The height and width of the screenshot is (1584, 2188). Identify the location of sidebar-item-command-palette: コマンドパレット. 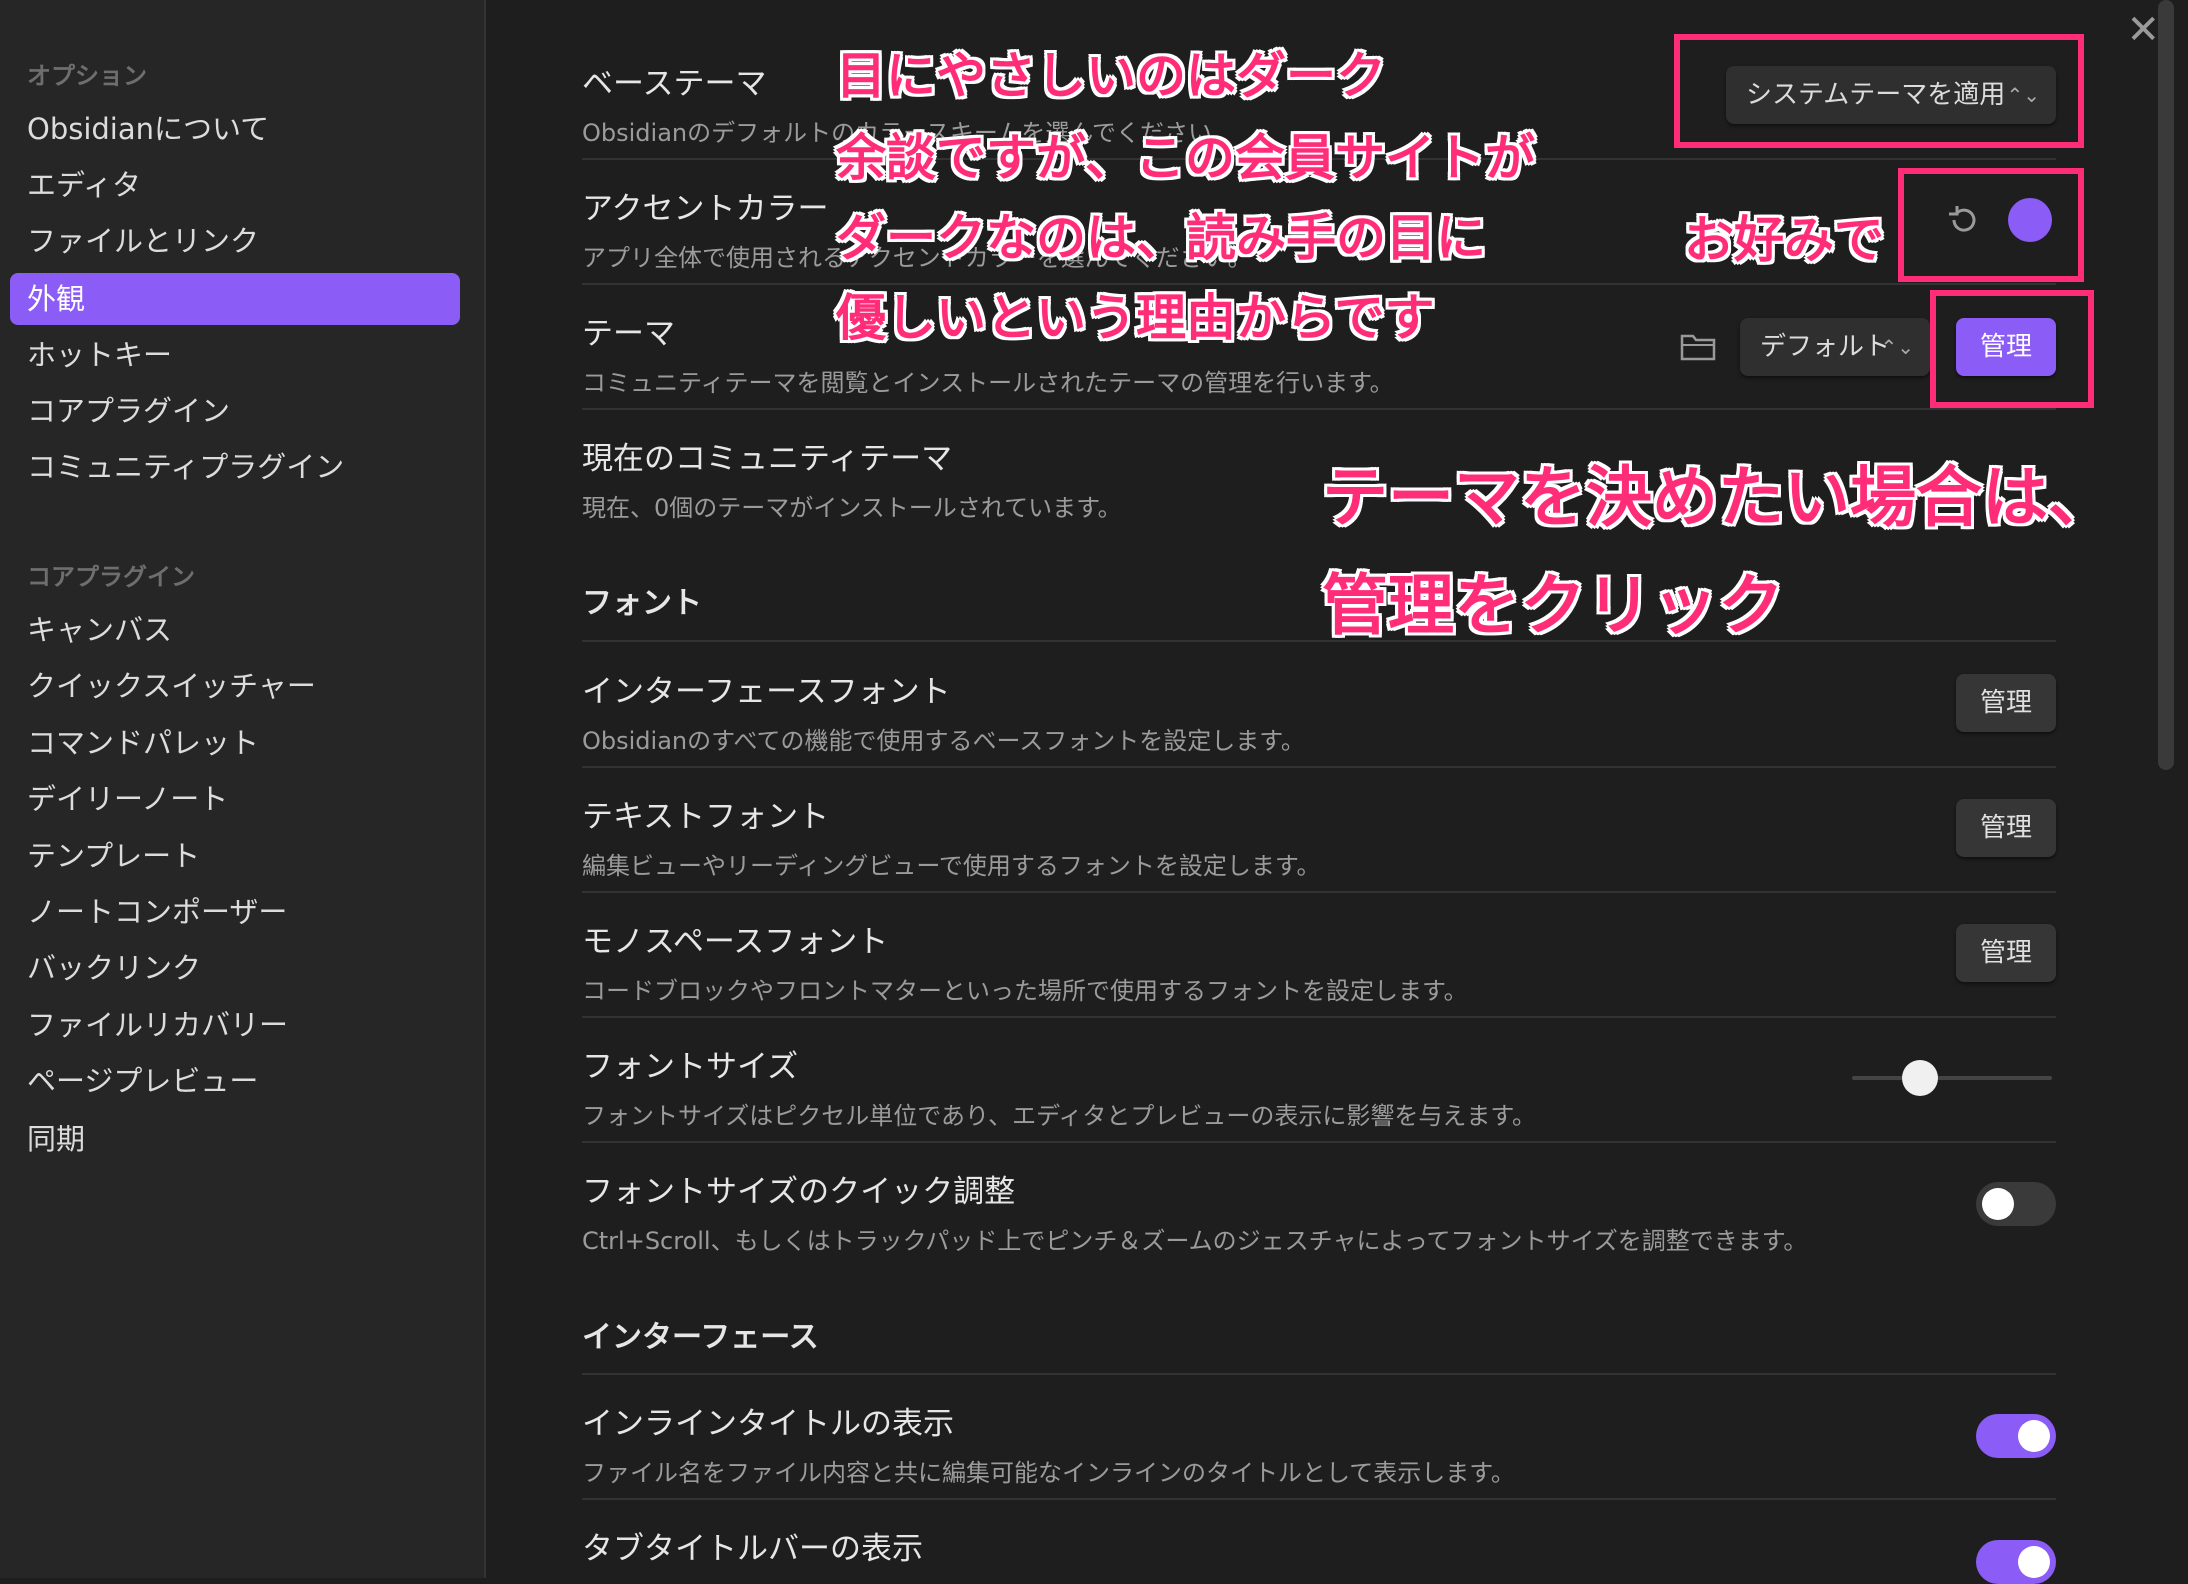
(235, 743).